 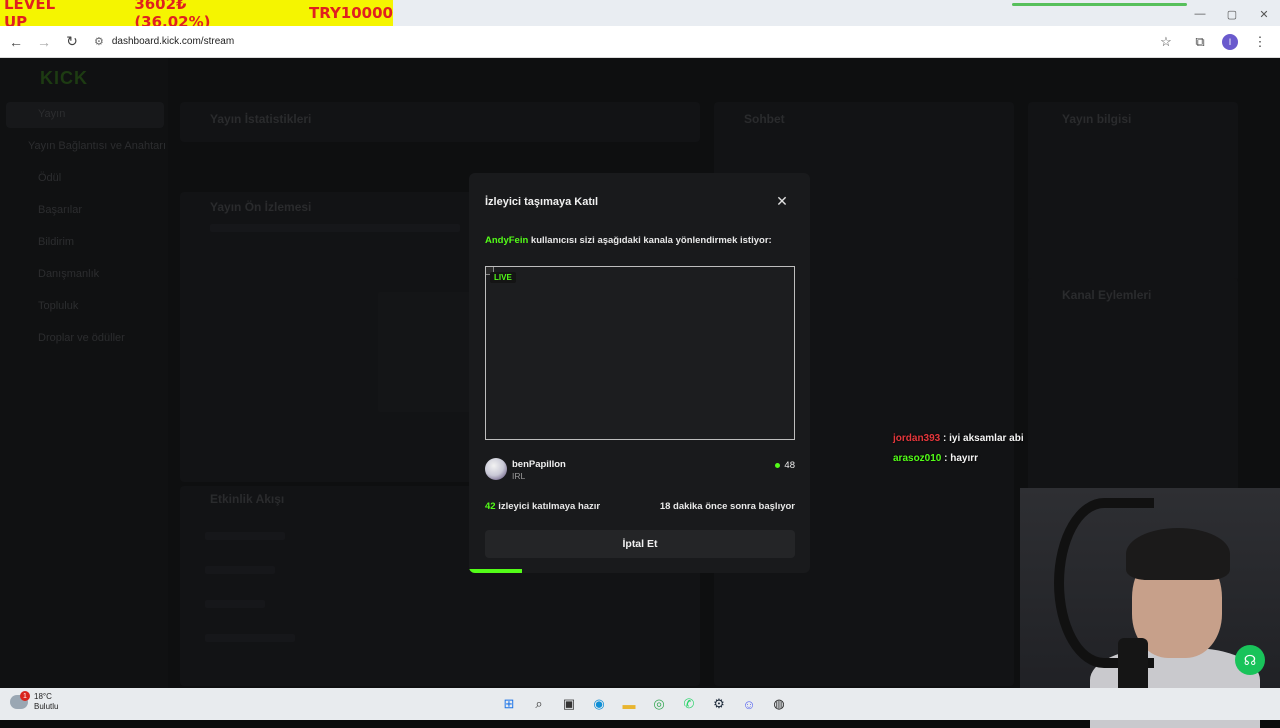 I want to click on cancel-button: İptal Et, so click(x=640, y=544).